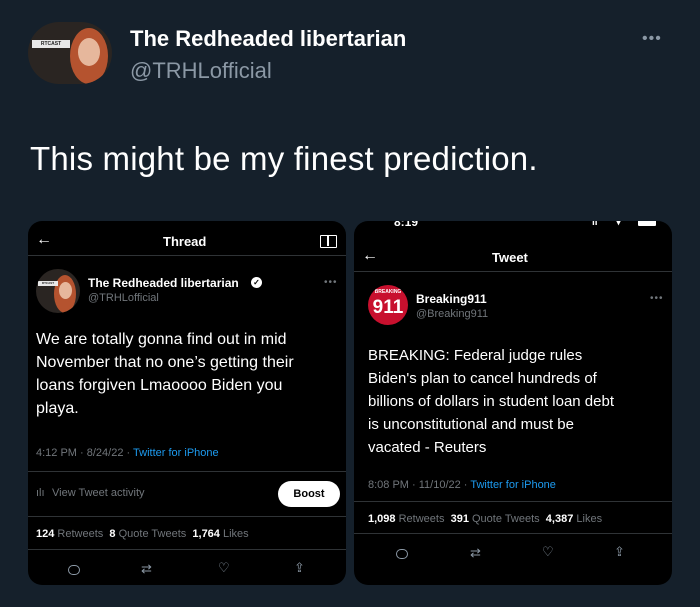  Describe the element at coordinates (619, 224) in the screenshot. I see `status-bar-wifi-icon: ▾` at that location.